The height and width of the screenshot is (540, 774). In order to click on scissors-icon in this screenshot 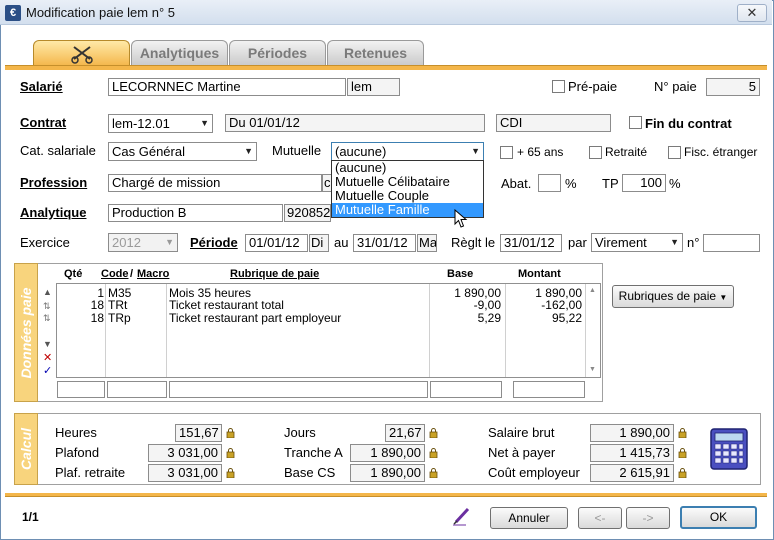, I will do `click(81, 55)`.